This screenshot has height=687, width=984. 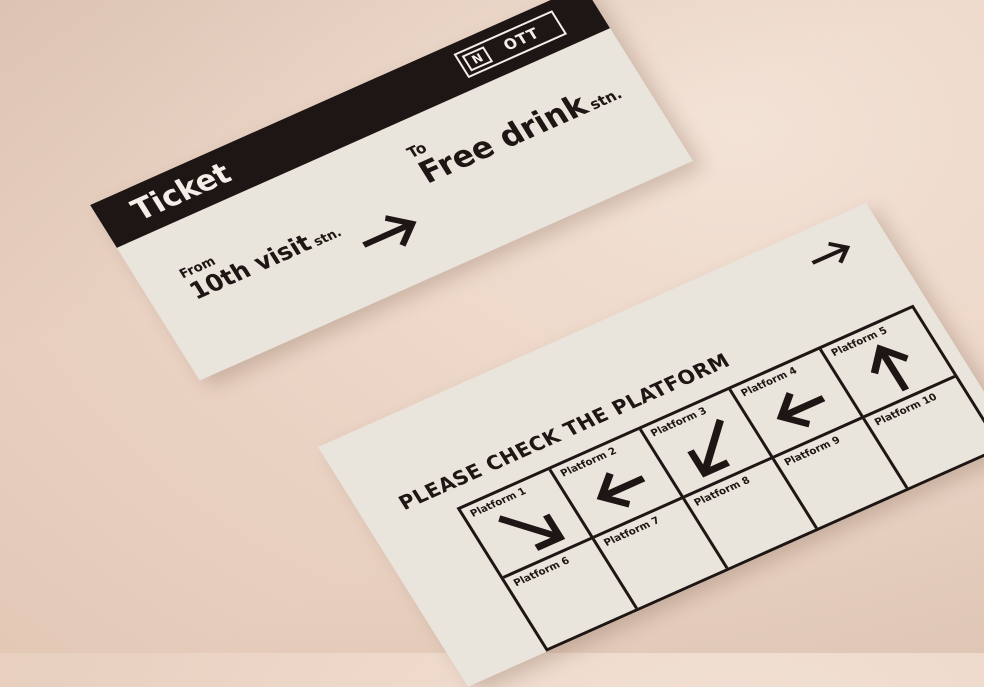 What do you see at coordinates (477, 59) in the screenshot?
I see `brand-logo-mark-icon: N` at bounding box center [477, 59].